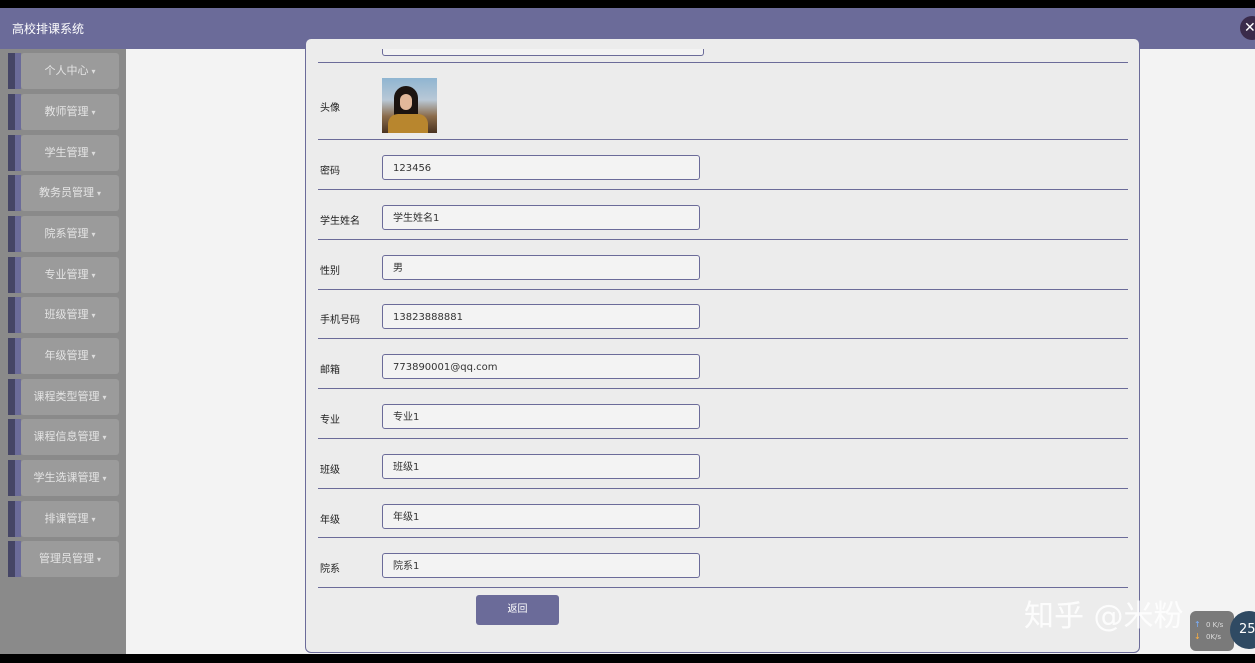  I want to click on sidebar-item-course-info-management: 课程信息管理 ▾, so click(63, 437).